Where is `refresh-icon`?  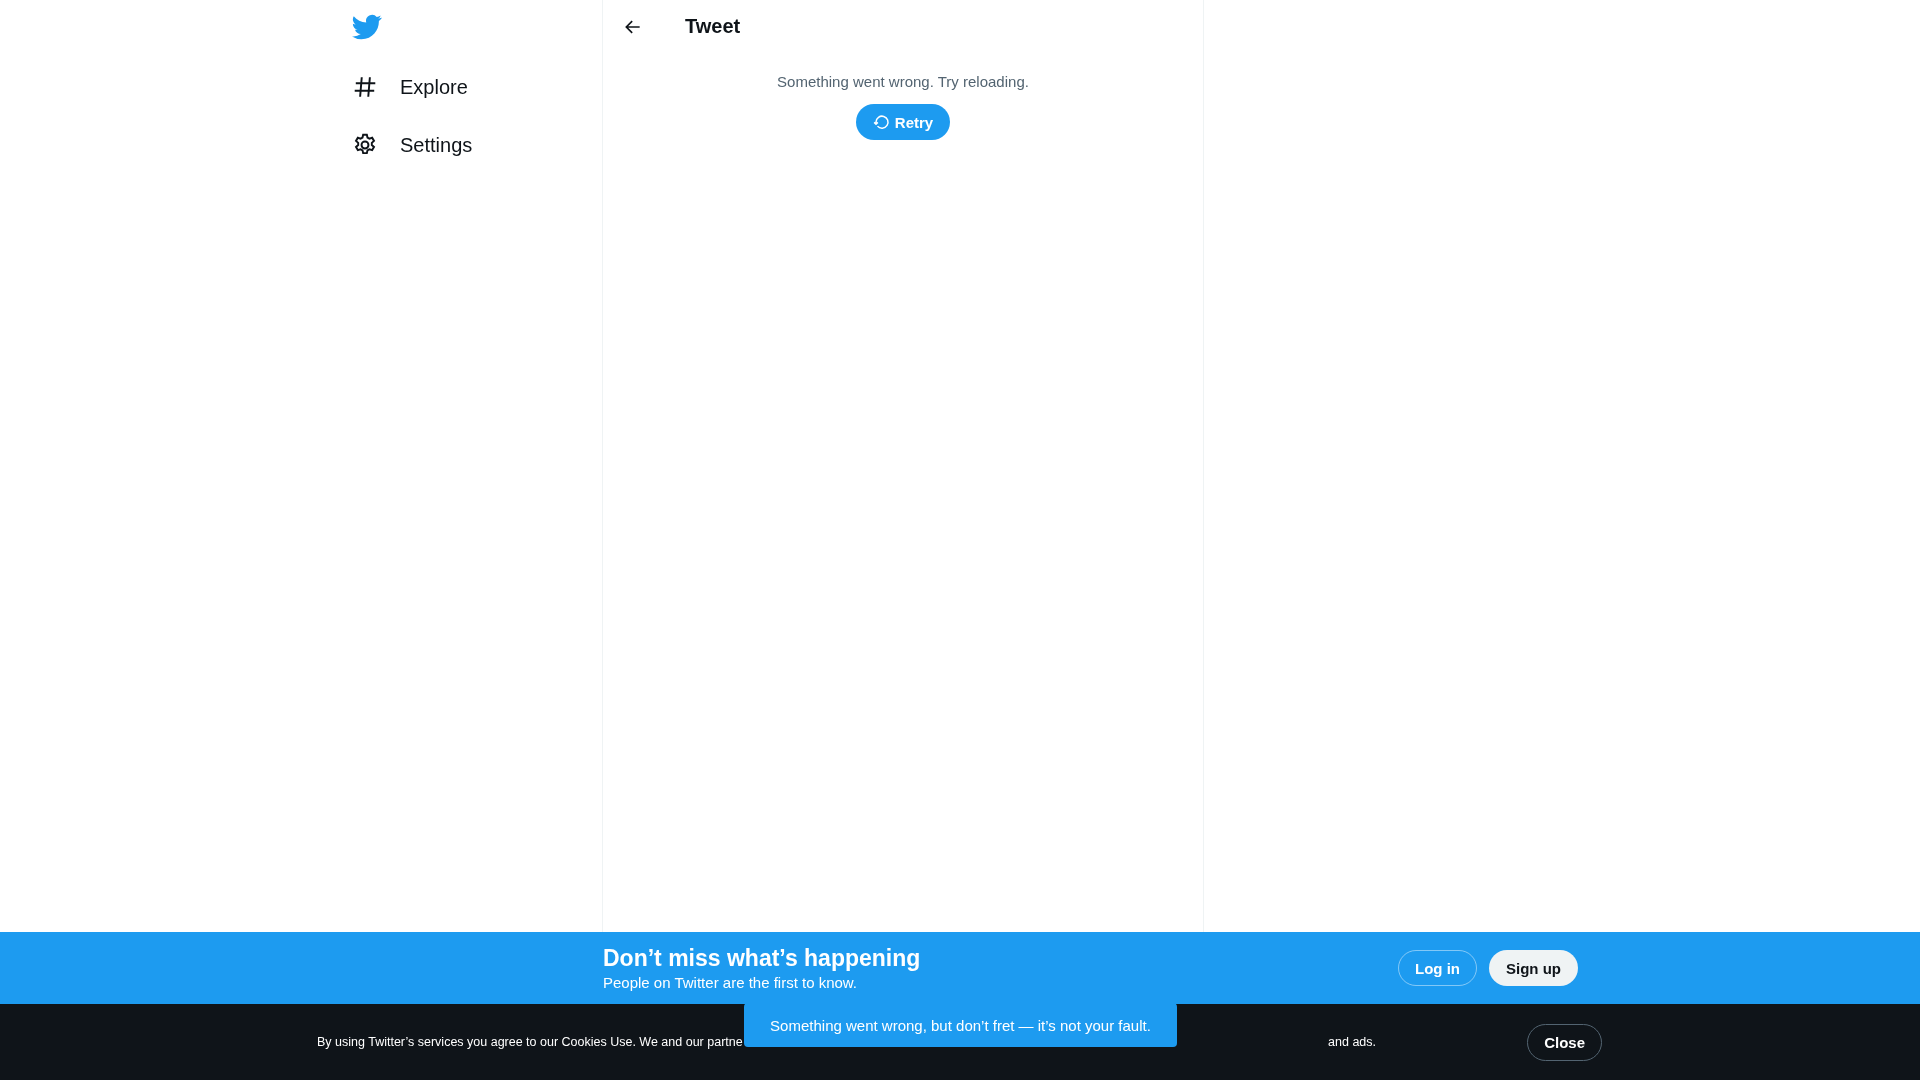 refresh-icon is located at coordinates (881, 122).